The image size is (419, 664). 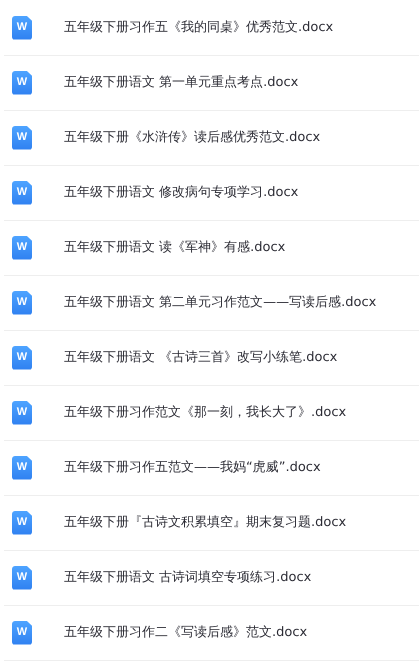 I want to click on file-name: 五年级下册习作五《我的同桌》优秀范文.docx, so click(x=199, y=28).